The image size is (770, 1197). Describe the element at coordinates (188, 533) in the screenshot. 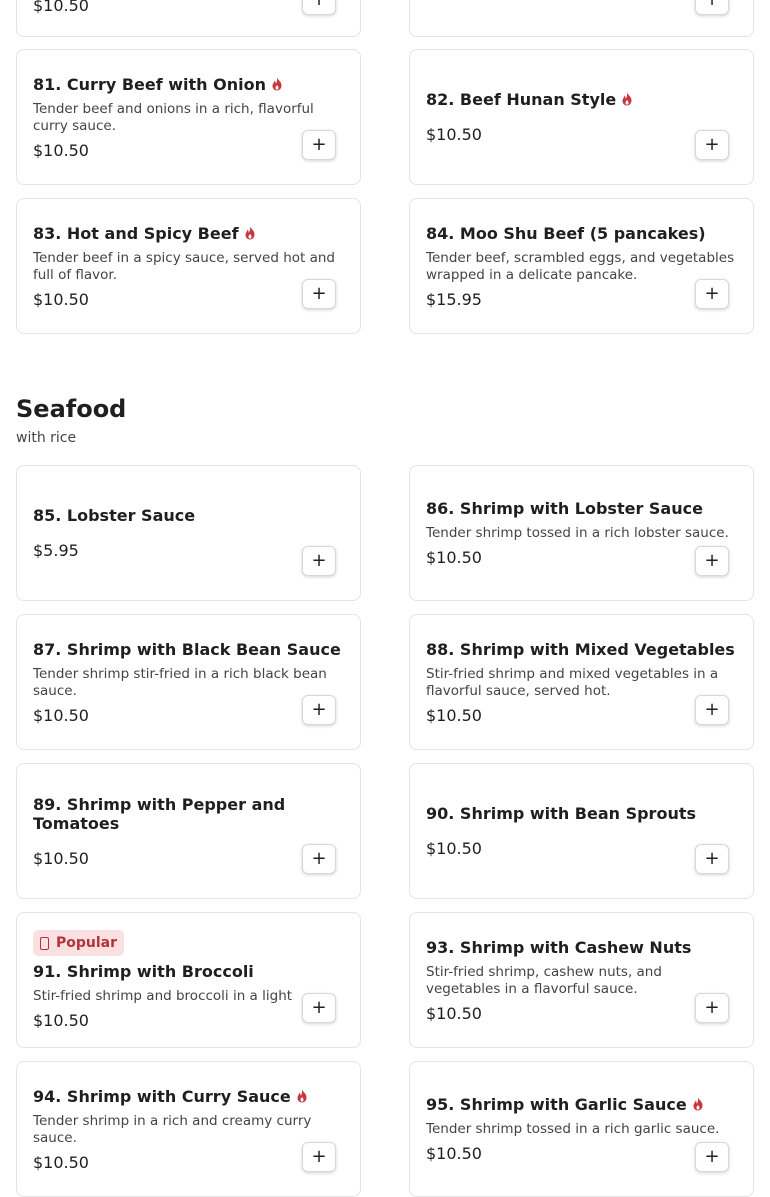

I see `menu-item-card: 85. Lobster Sauce $5.95 +` at that location.